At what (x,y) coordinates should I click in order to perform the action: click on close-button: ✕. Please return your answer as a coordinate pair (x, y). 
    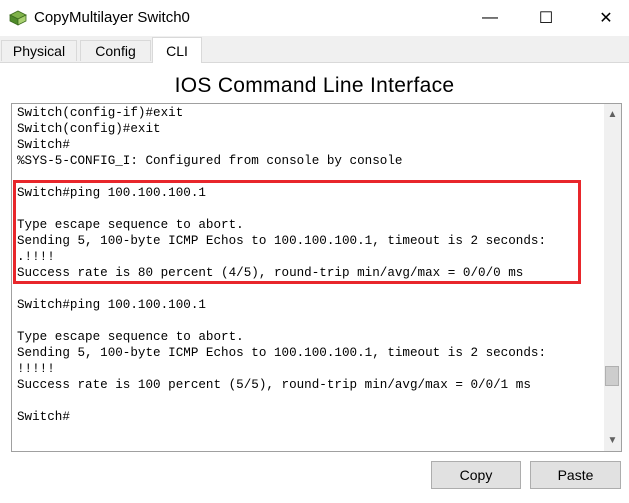
    Looking at the image, I should click on (606, 18).